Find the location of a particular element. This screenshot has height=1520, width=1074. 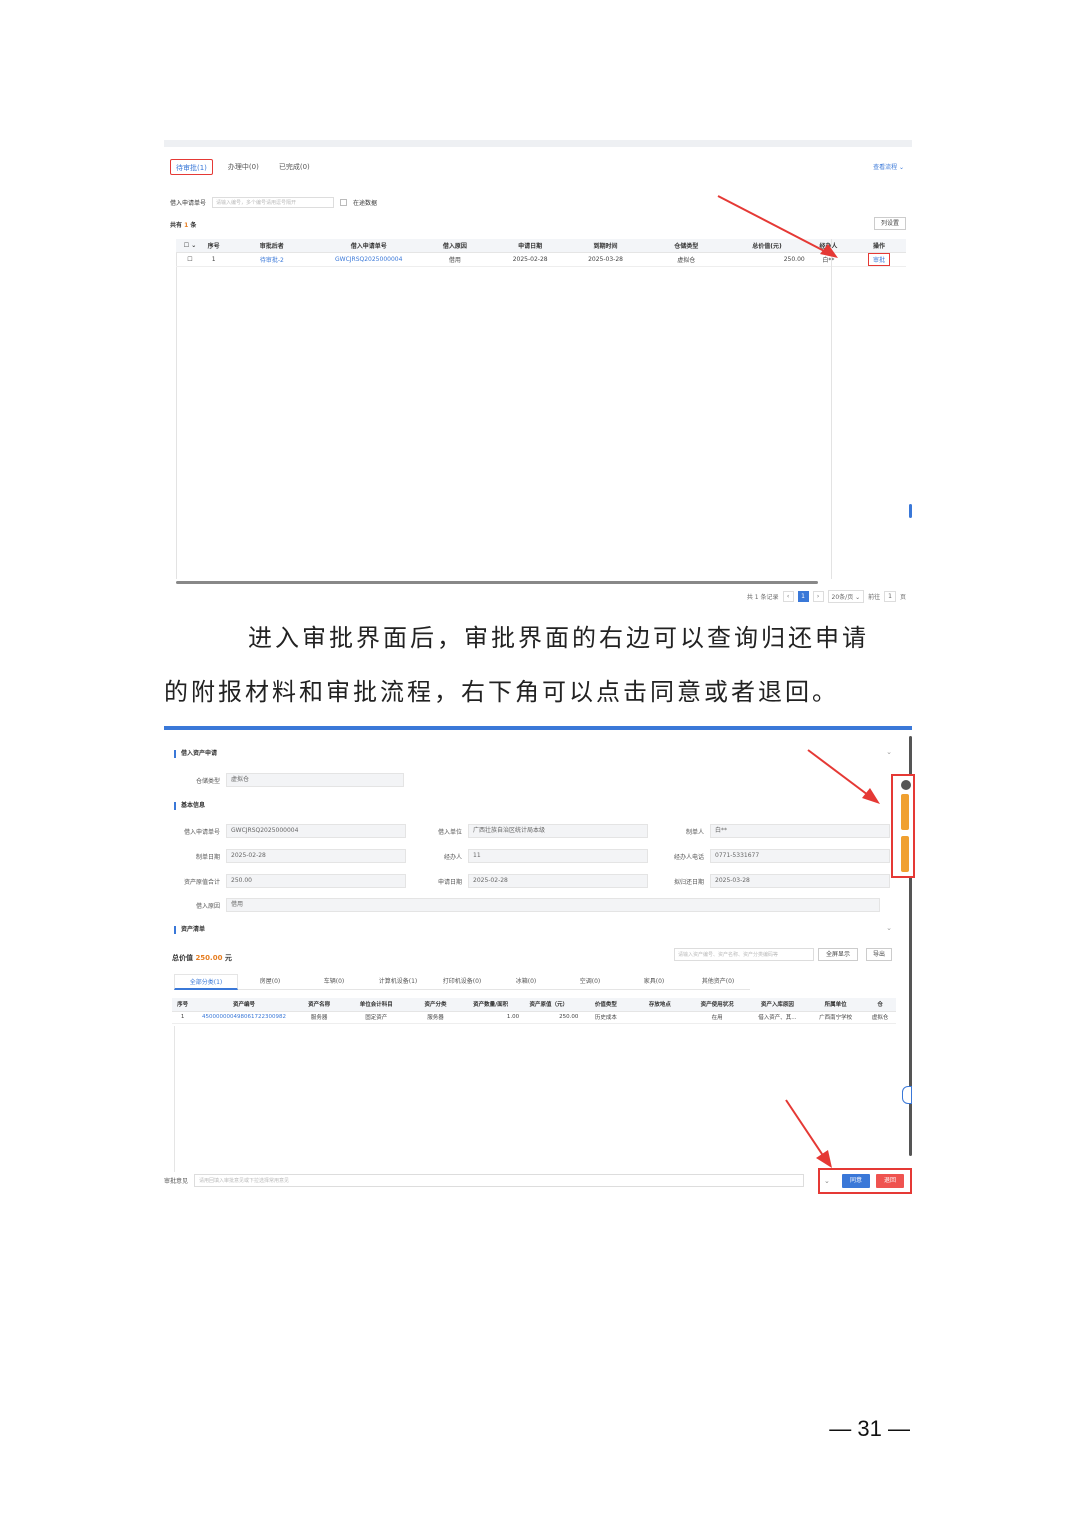

handler-field: 11 is located at coordinates (558, 856).